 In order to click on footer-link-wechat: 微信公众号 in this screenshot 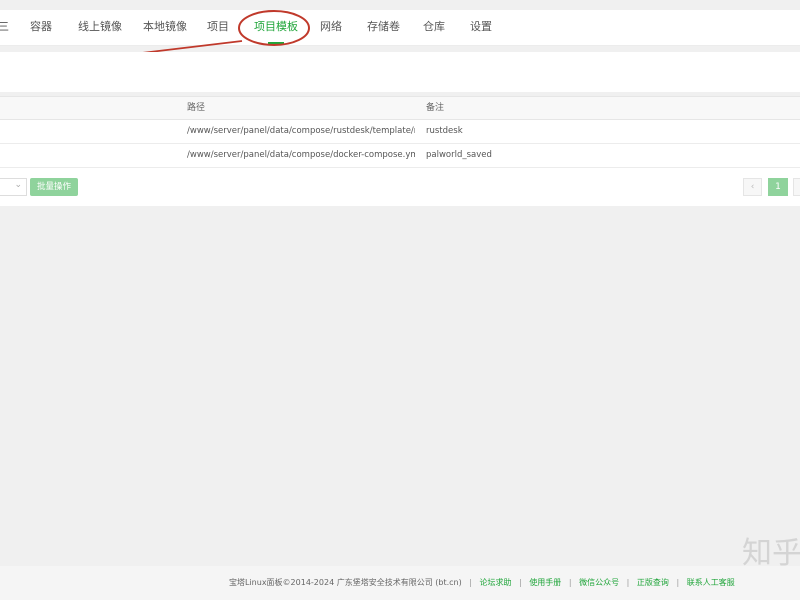, I will do `click(599, 582)`.